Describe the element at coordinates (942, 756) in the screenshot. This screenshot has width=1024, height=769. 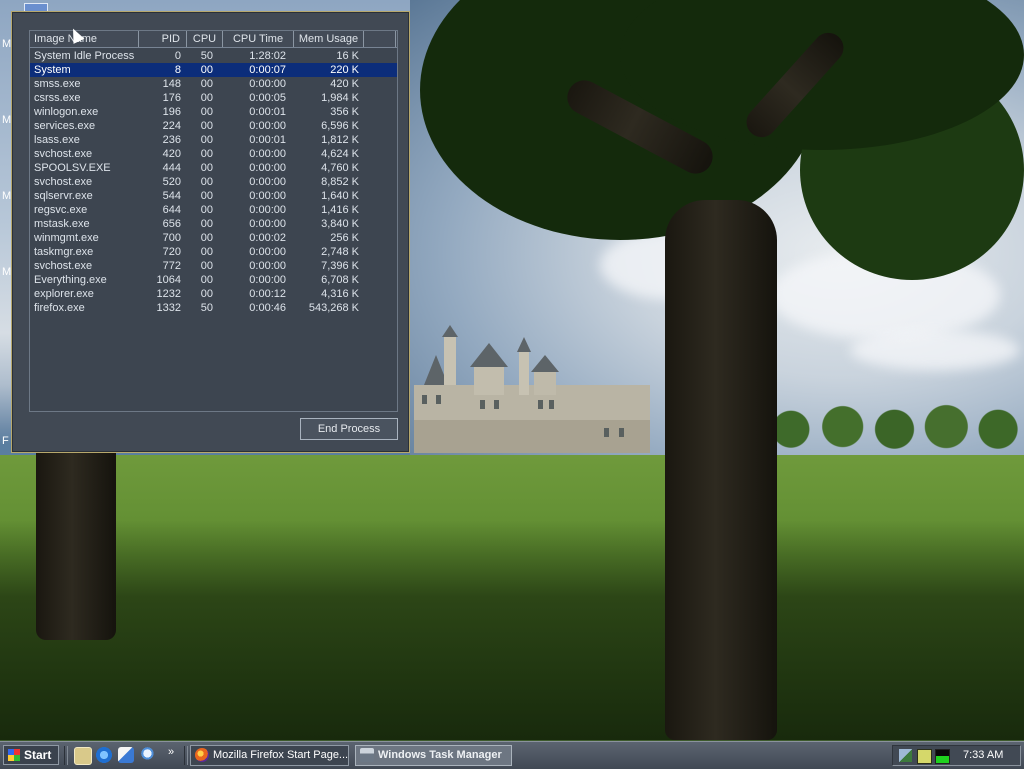
I see `cpu-meter-icon` at that location.